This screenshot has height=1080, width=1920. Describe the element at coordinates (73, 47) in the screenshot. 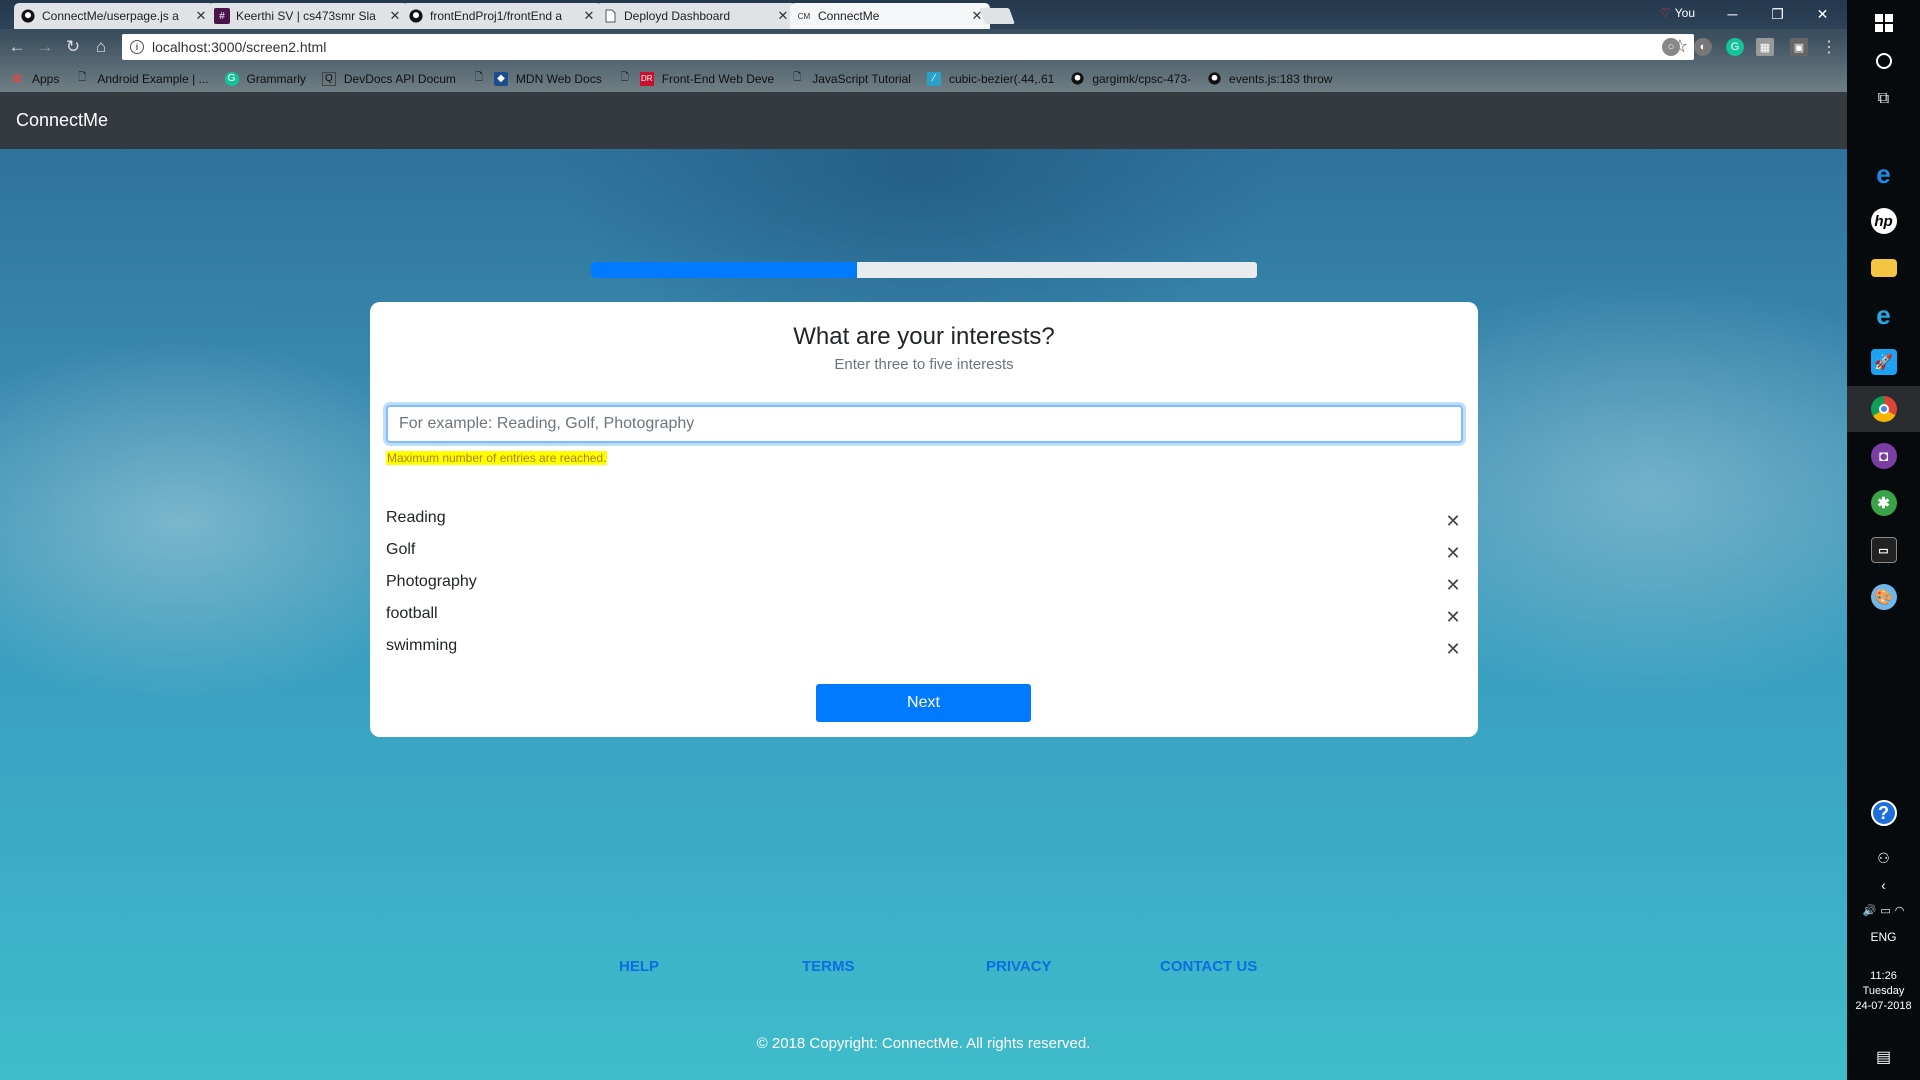

I see `reload-icon: ↻` at that location.